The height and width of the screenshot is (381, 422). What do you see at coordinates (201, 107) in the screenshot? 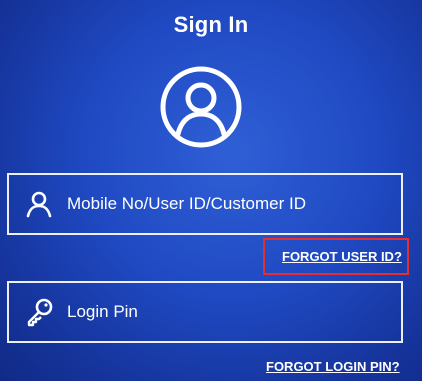
I see `user-circle-icon` at bounding box center [201, 107].